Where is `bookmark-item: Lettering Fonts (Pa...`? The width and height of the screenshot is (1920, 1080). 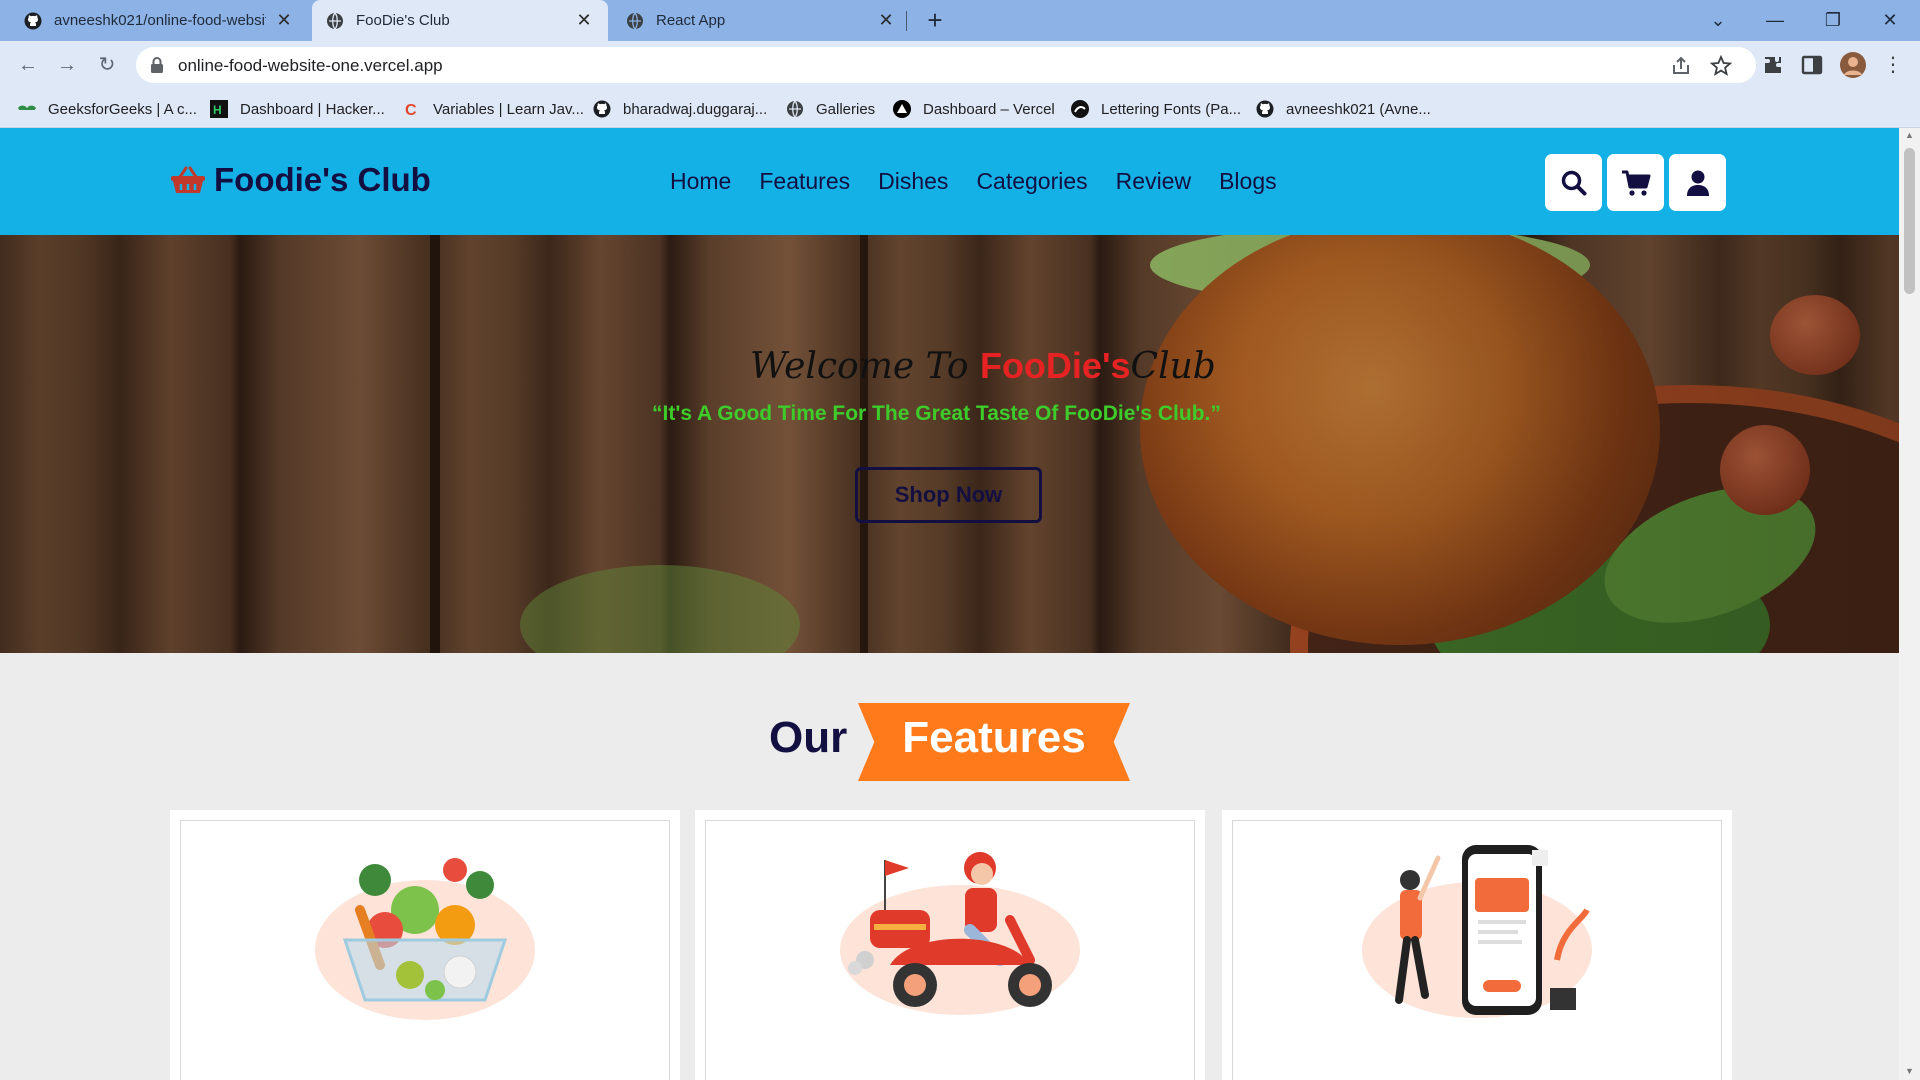 bookmark-item: Lettering Fonts (Pa... is located at coordinates (1156, 109).